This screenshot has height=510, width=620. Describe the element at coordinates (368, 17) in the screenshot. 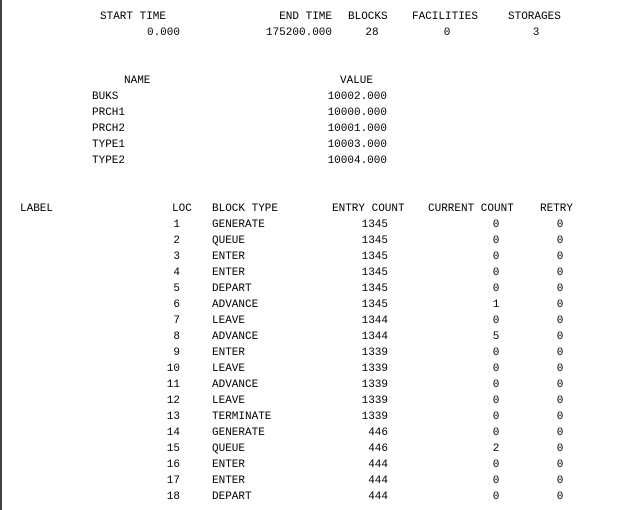

I see `blocks-header: BLOCKS` at that location.